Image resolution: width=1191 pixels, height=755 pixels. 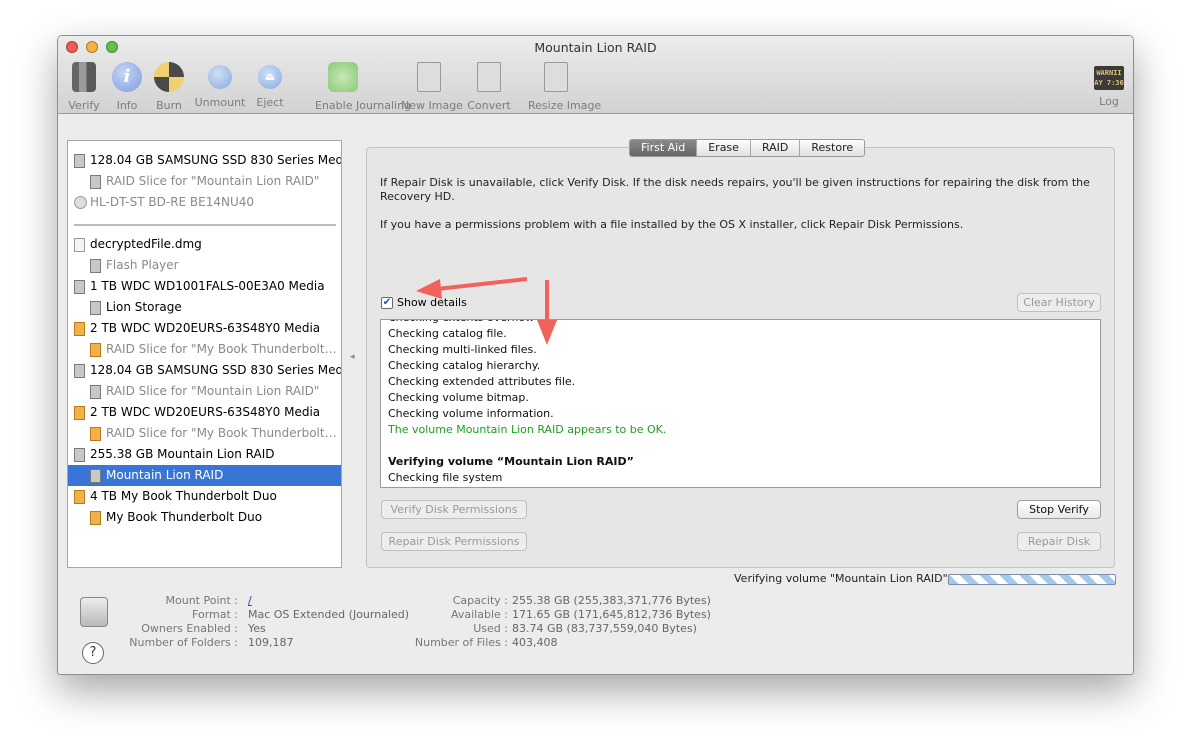 I want to click on annotation-arrow-down, so click(x=547, y=312).